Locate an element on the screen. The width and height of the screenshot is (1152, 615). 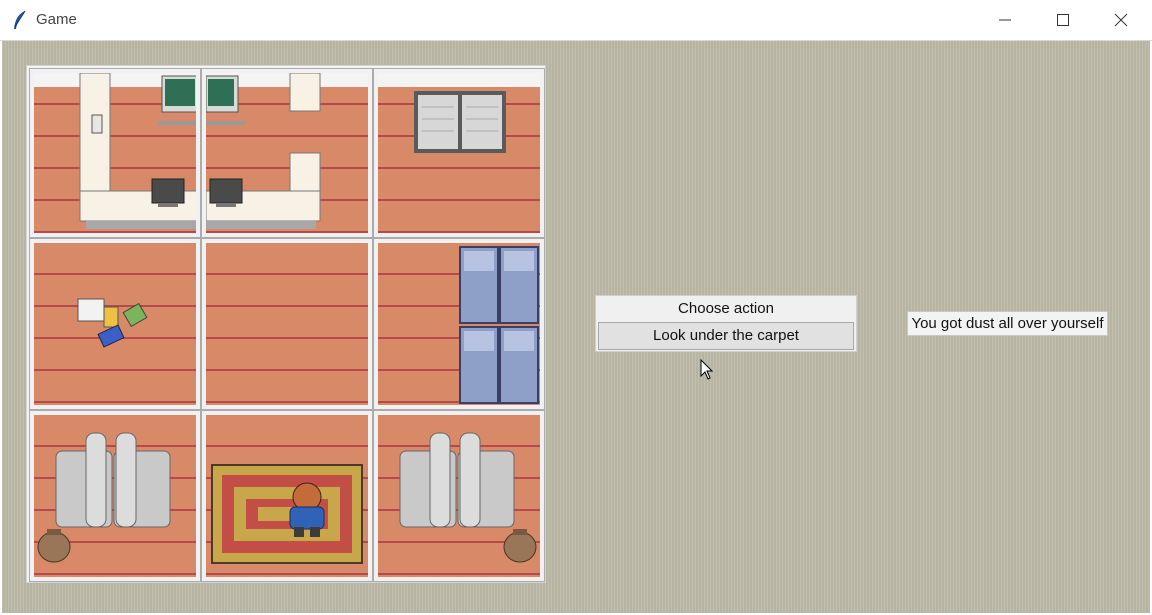
player-icon is located at coordinates (307, 509).